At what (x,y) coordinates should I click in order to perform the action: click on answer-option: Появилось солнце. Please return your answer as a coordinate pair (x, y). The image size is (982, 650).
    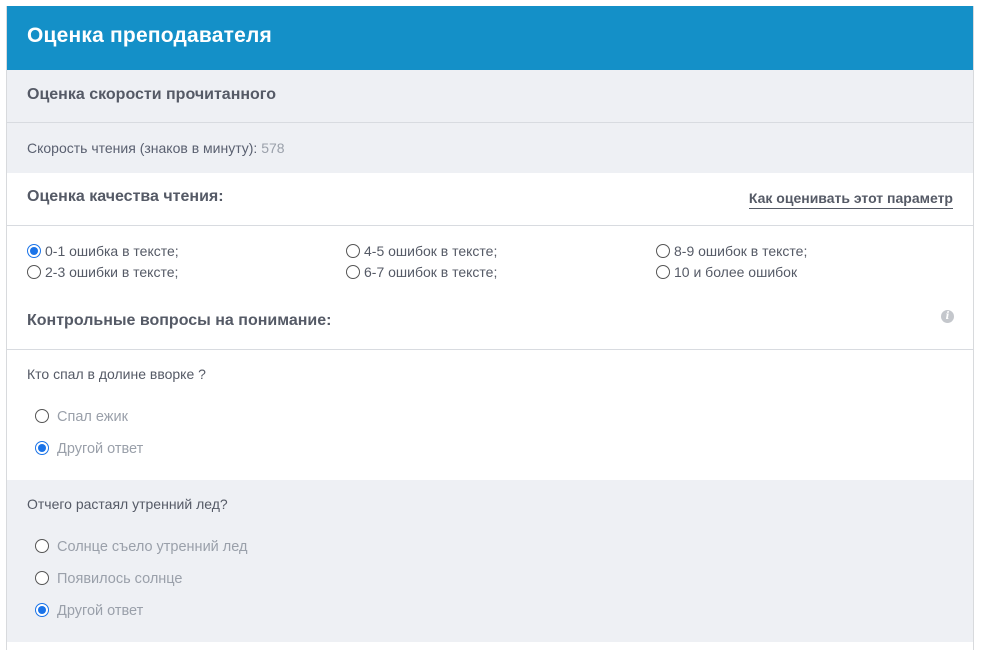
    Looking at the image, I should click on (109, 579).